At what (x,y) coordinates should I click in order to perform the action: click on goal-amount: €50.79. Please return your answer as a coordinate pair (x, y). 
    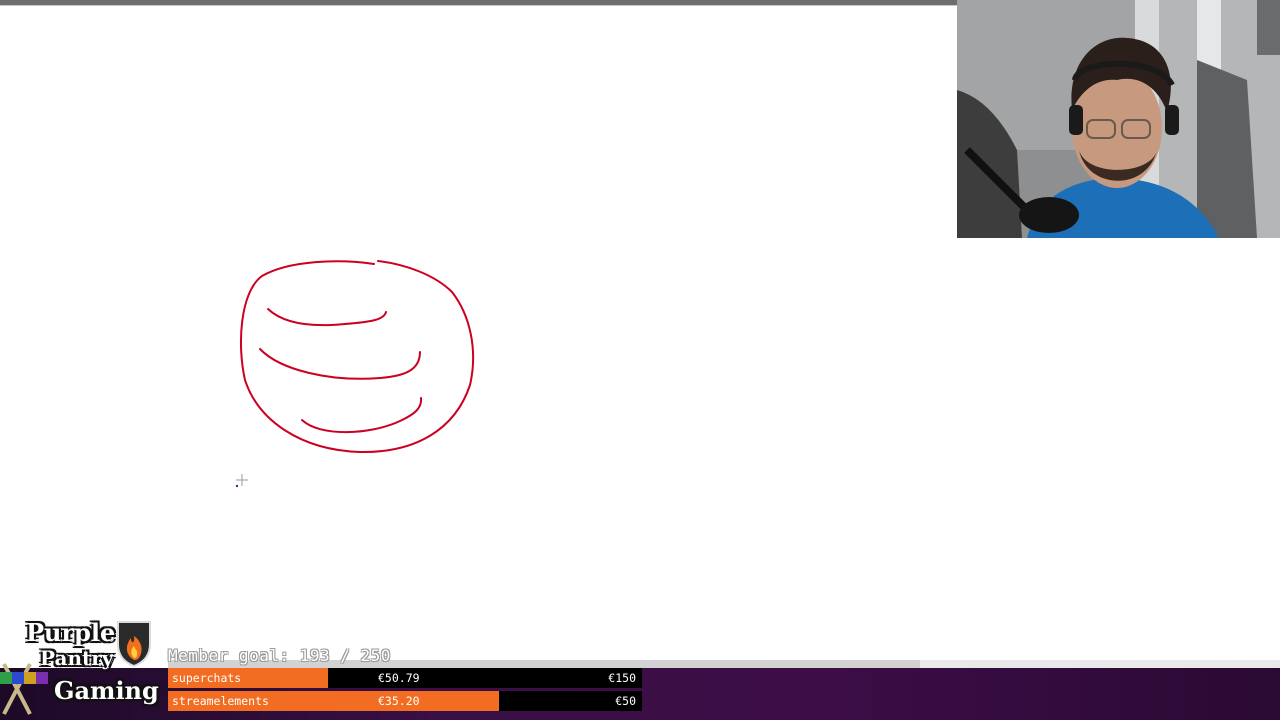
    Looking at the image, I should click on (399, 678).